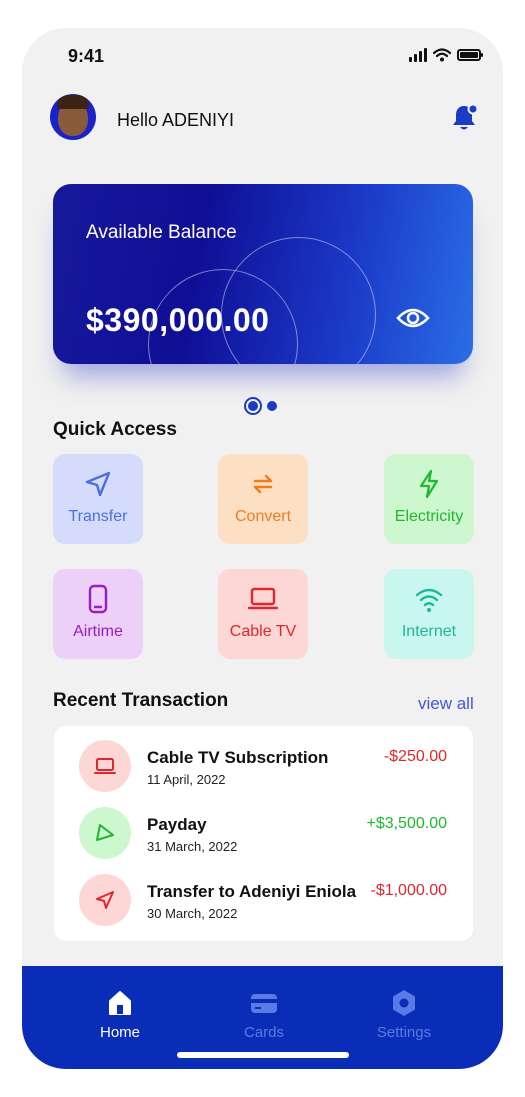 Image resolution: width=525 pixels, height=1097 pixels. Describe the element at coordinates (272, 406) in the screenshot. I see `carousel-dot` at that location.